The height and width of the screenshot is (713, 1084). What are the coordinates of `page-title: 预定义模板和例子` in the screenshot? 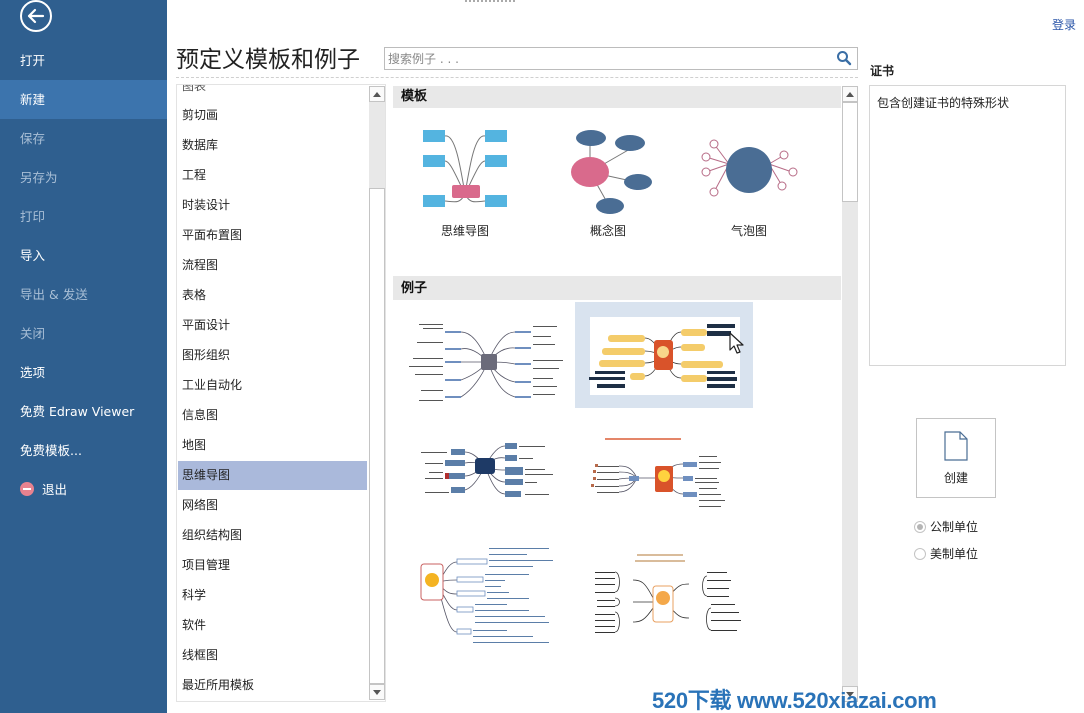 It's located at (268, 60).